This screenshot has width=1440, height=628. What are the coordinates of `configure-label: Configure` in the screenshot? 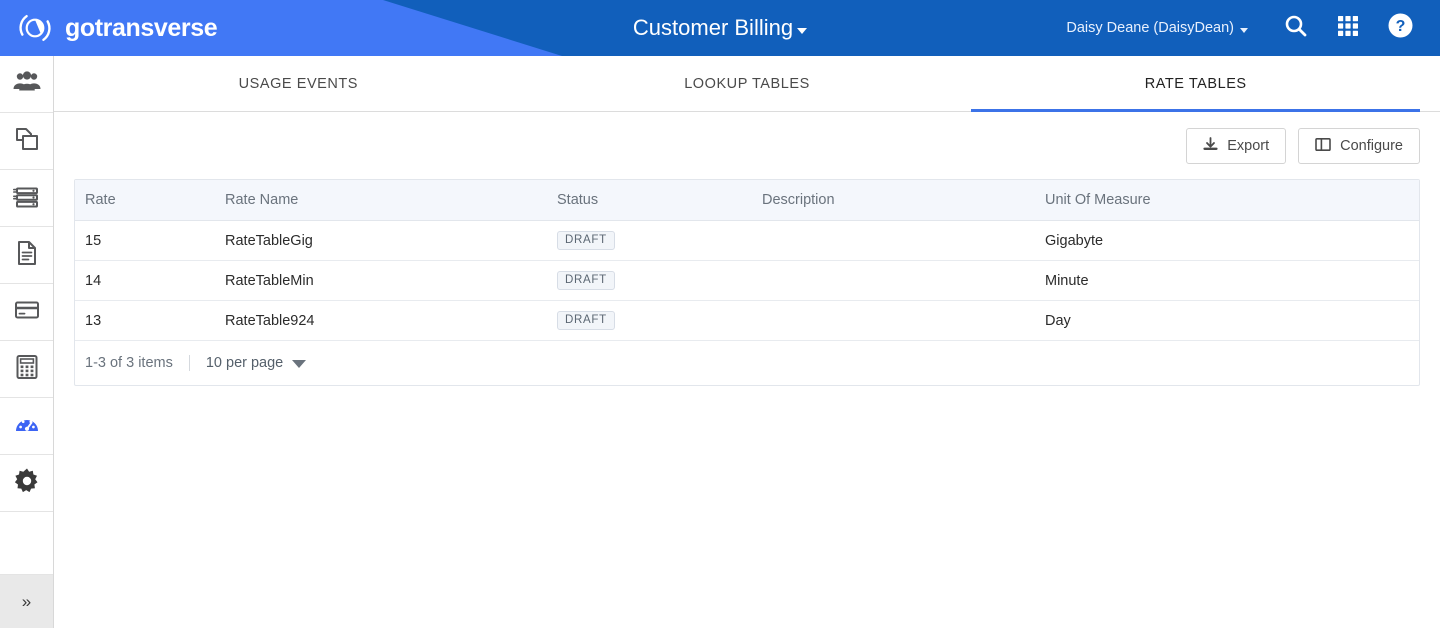 It's located at (1371, 146).